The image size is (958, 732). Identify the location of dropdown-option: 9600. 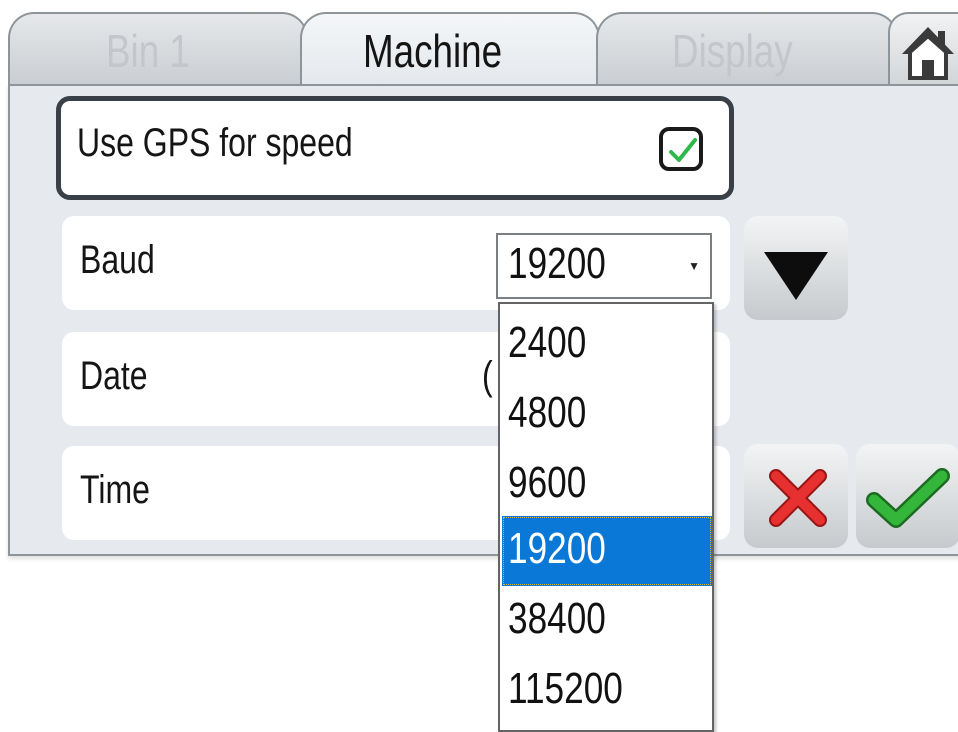
(607, 485).